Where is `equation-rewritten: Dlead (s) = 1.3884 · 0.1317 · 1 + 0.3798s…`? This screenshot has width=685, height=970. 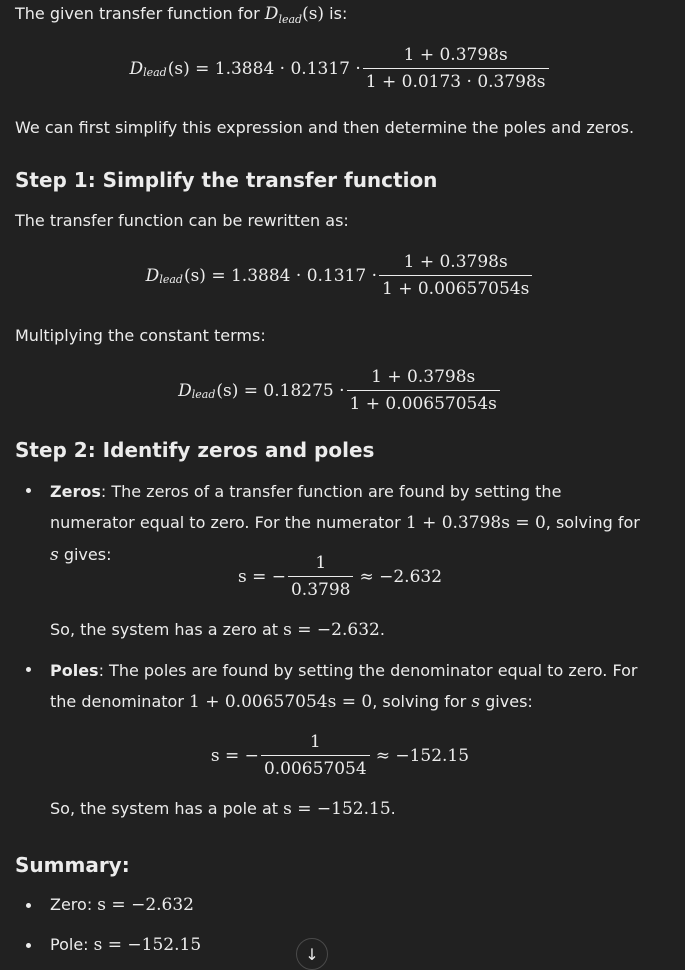 equation-rewritten: Dlead (s) = 1.3884 · 0.1317 · 1 + 0.3798s… is located at coordinates (340, 275).